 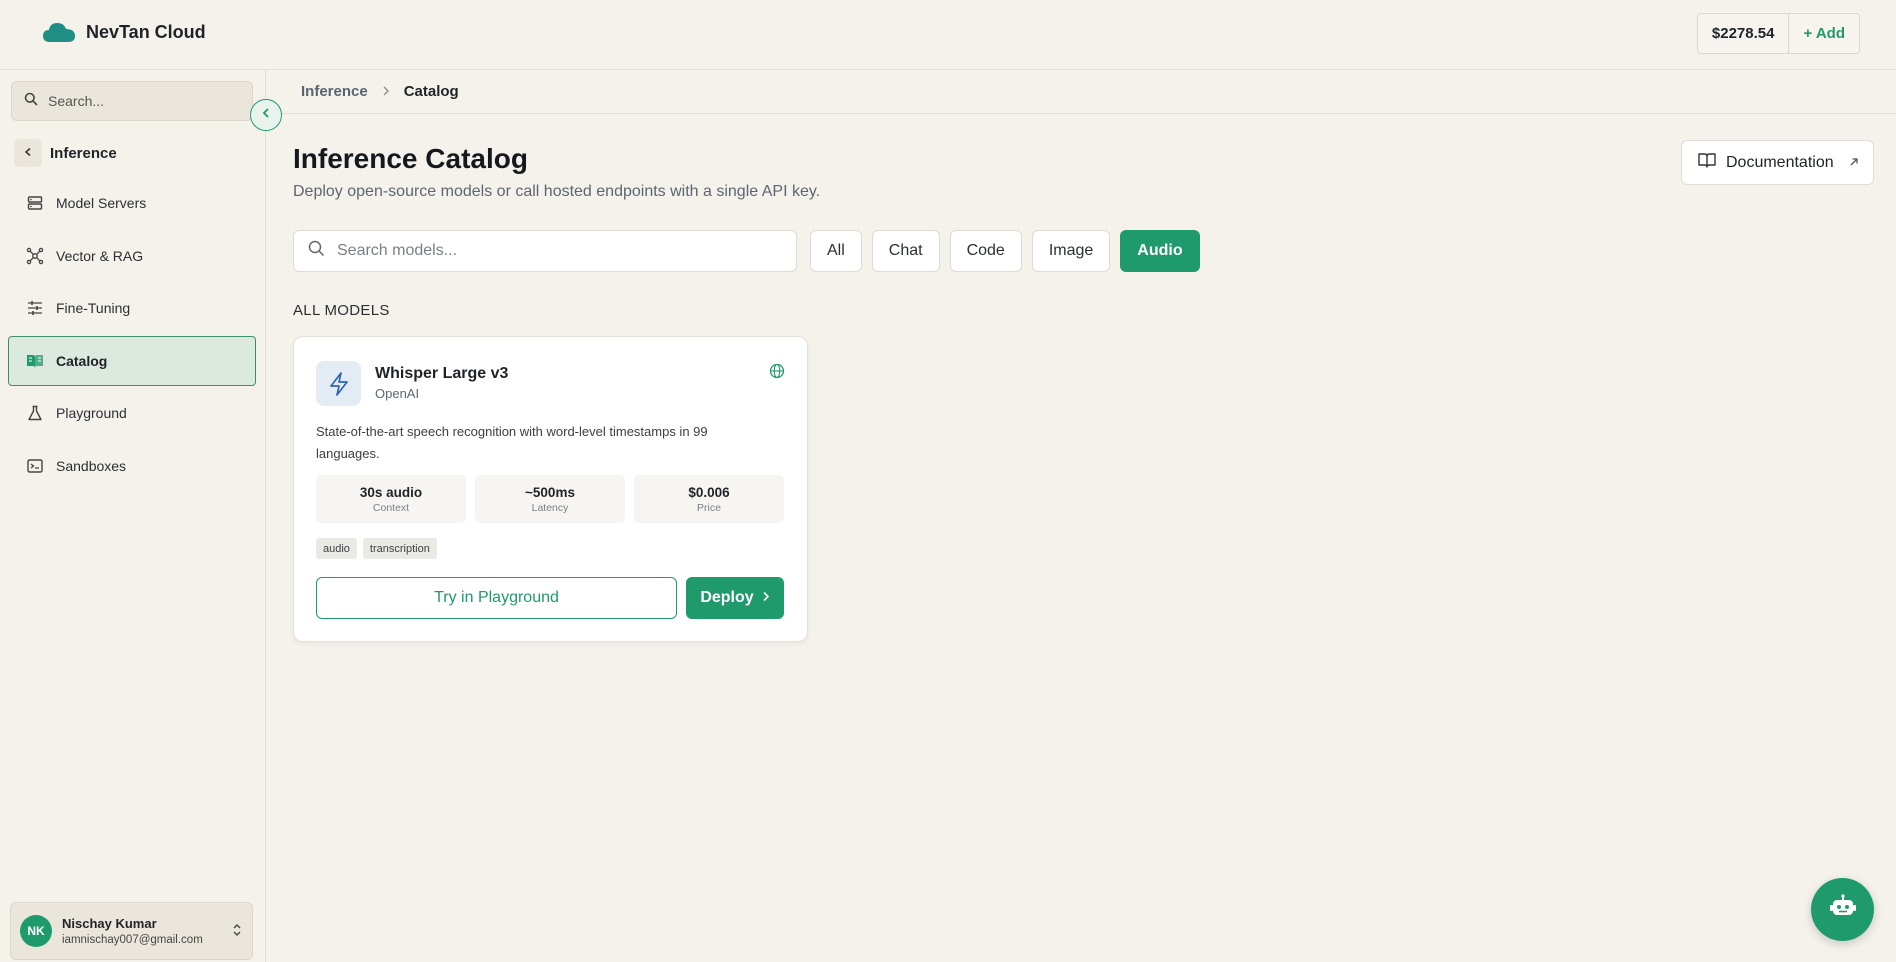 What do you see at coordinates (550, 507) in the screenshot?
I see `stat-label: Latency` at bounding box center [550, 507].